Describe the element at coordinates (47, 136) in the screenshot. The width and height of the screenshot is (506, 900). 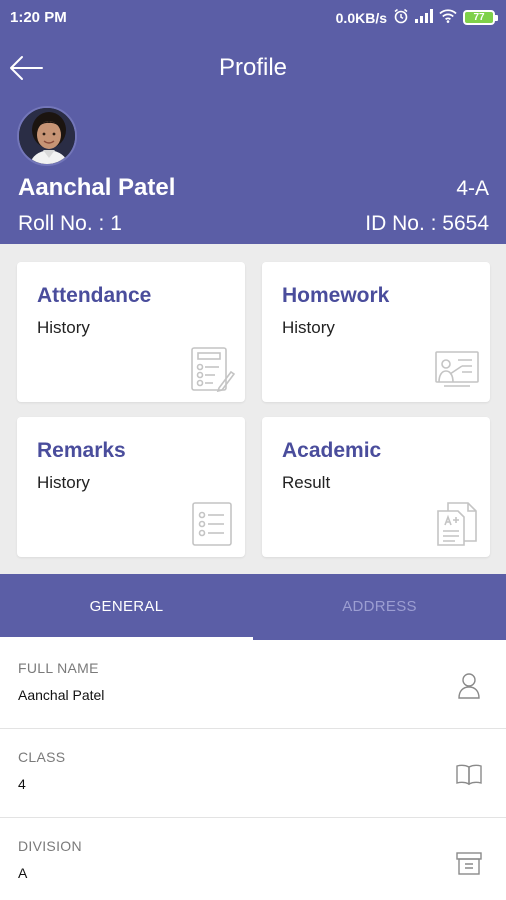
I see `avatar` at that location.